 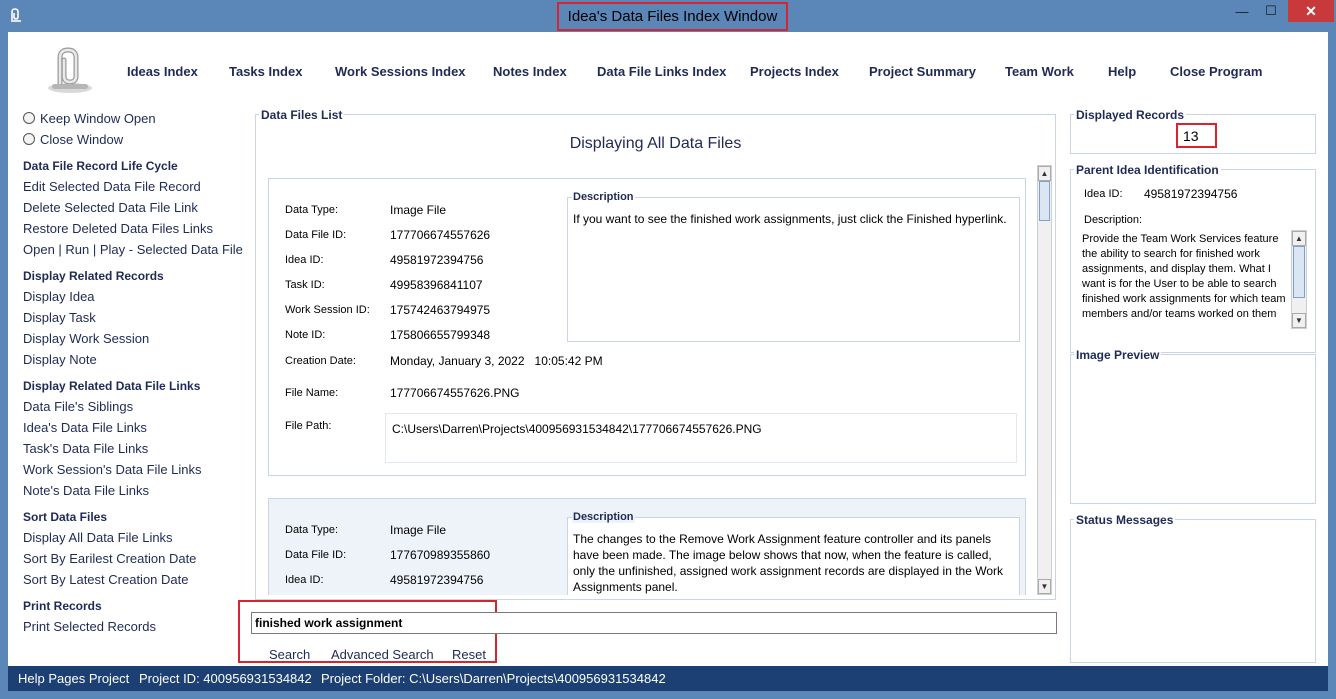 I want to click on keep-window-open-option: Keep Window Open, so click(x=89, y=118).